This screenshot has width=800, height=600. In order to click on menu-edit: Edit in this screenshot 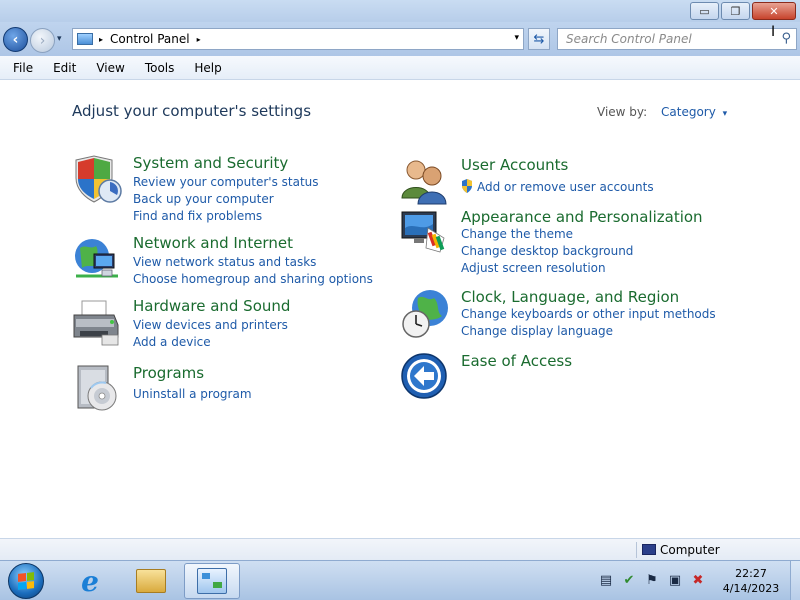, I will do `click(64, 68)`.